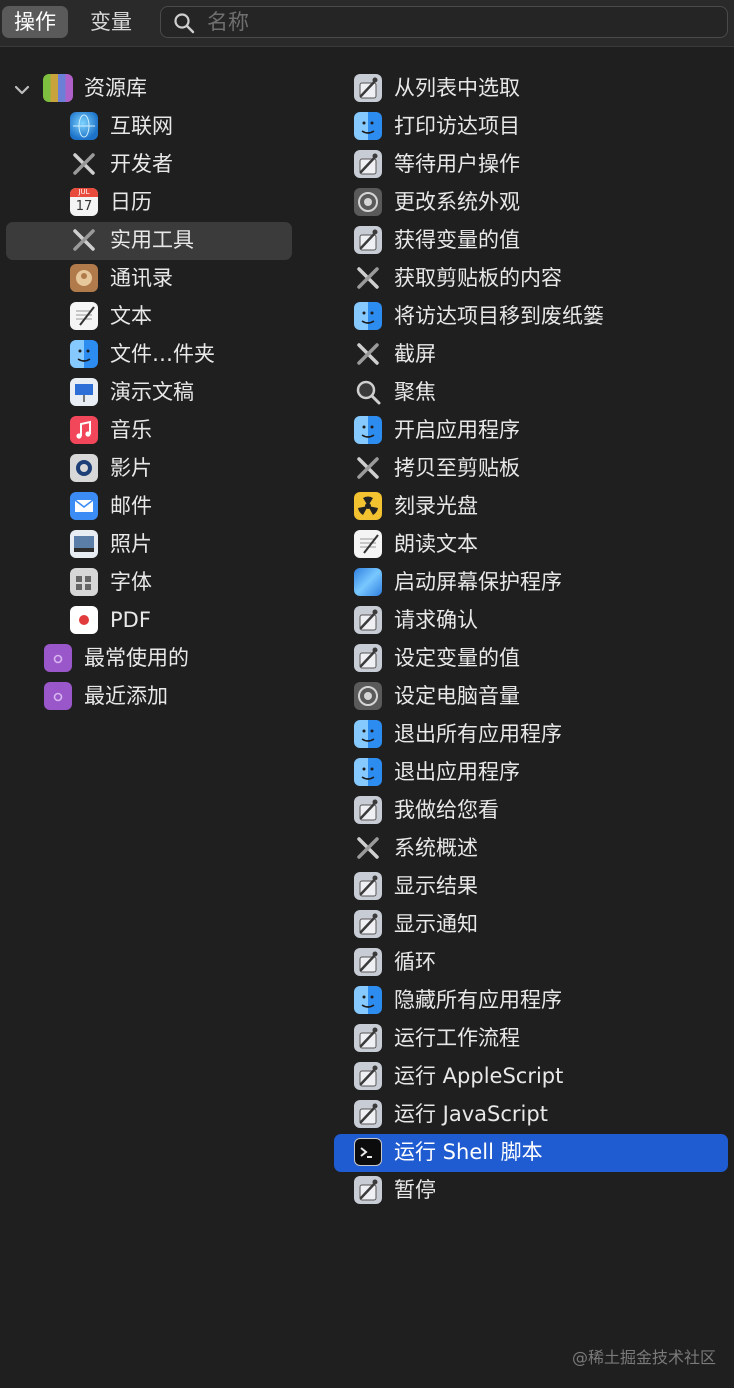  I want to click on library-item-label: 字体, so click(131, 582).